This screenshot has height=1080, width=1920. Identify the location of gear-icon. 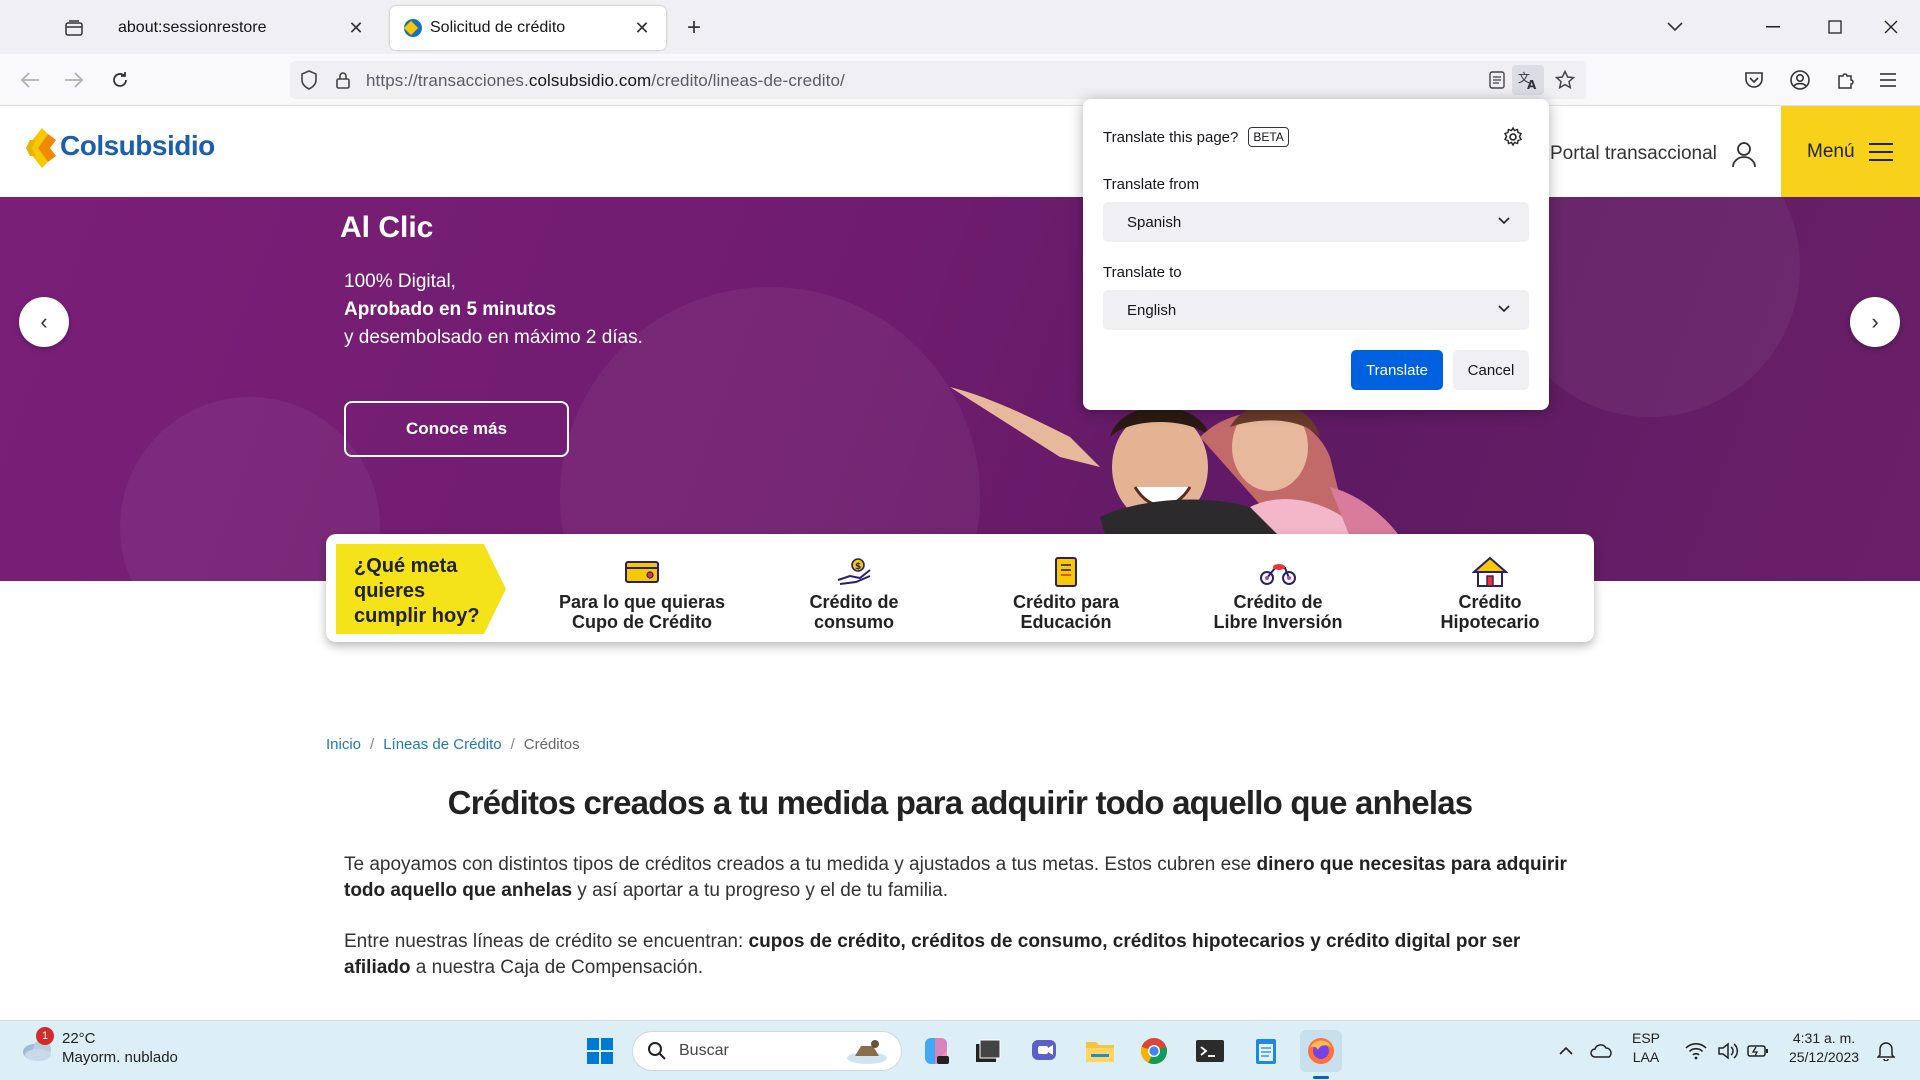
(1513, 137).